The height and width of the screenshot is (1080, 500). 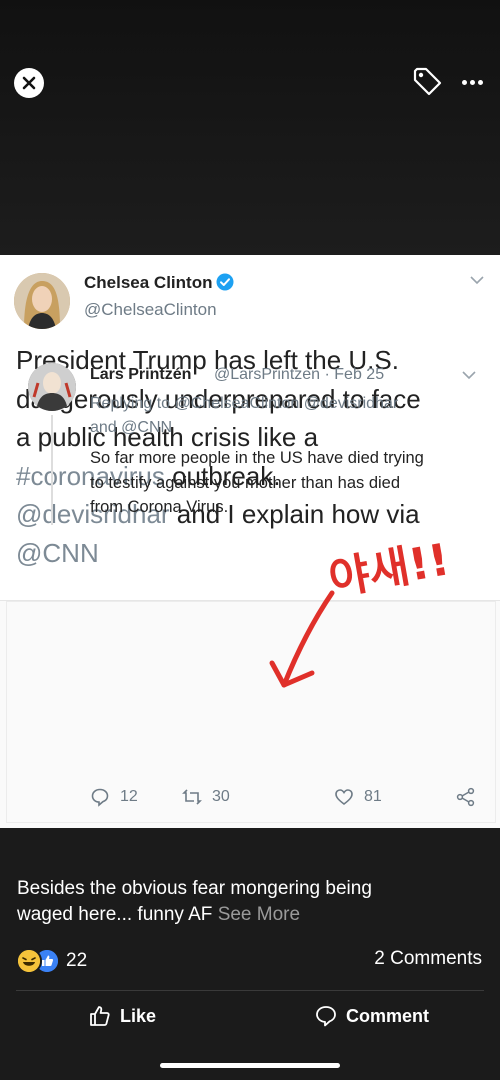 I want to click on see-more-link: See More, so click(x=259, y=914).